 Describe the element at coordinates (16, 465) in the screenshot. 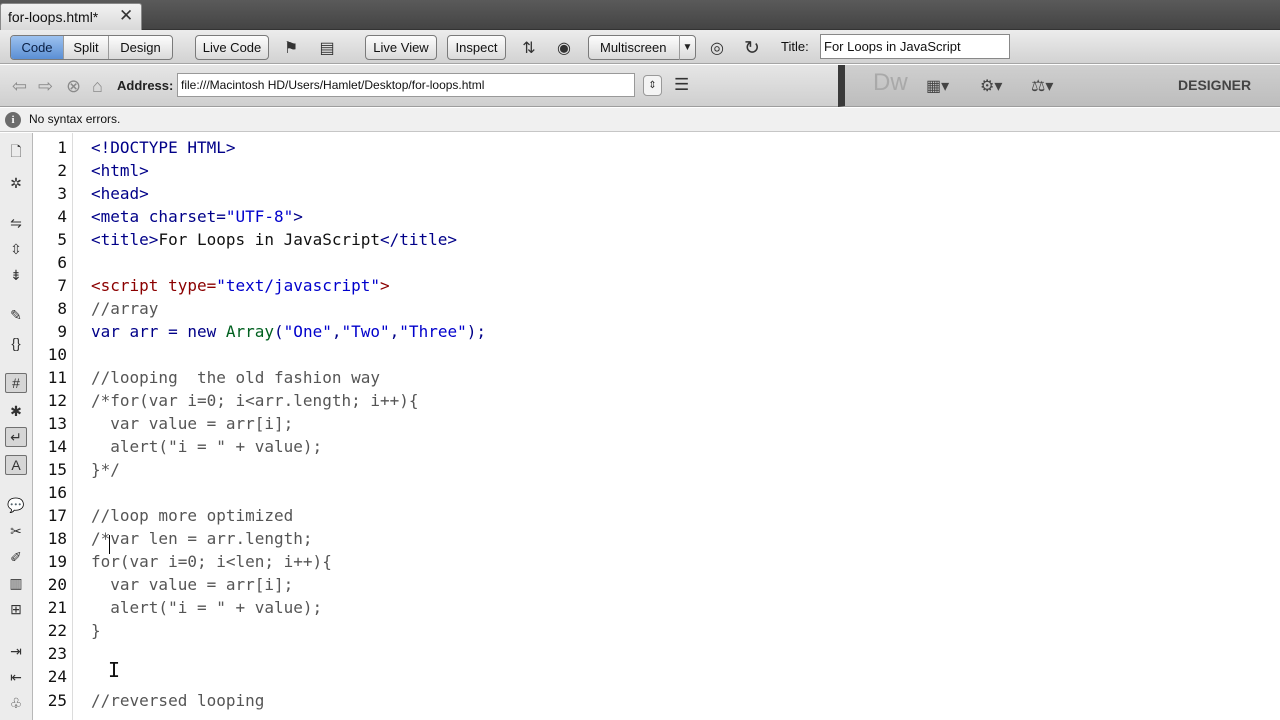

I see `syntax-coloring-icon: A` at that location.